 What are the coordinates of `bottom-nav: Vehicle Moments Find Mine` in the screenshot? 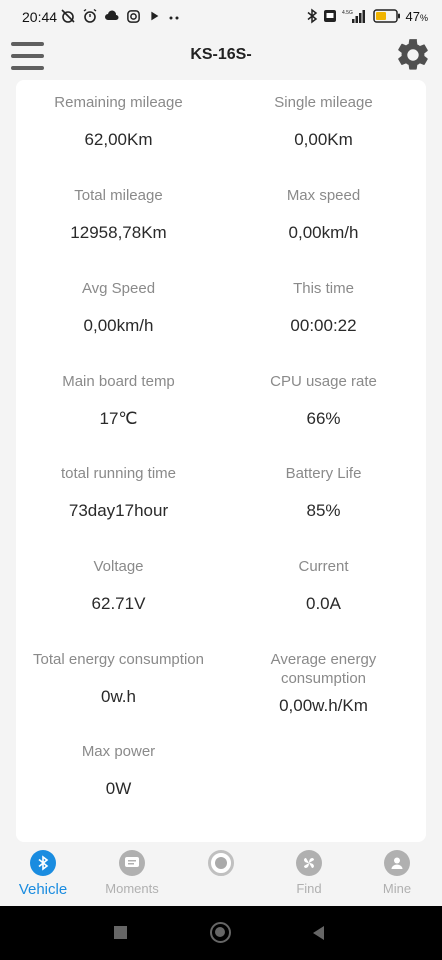 It's located at (221, 875).